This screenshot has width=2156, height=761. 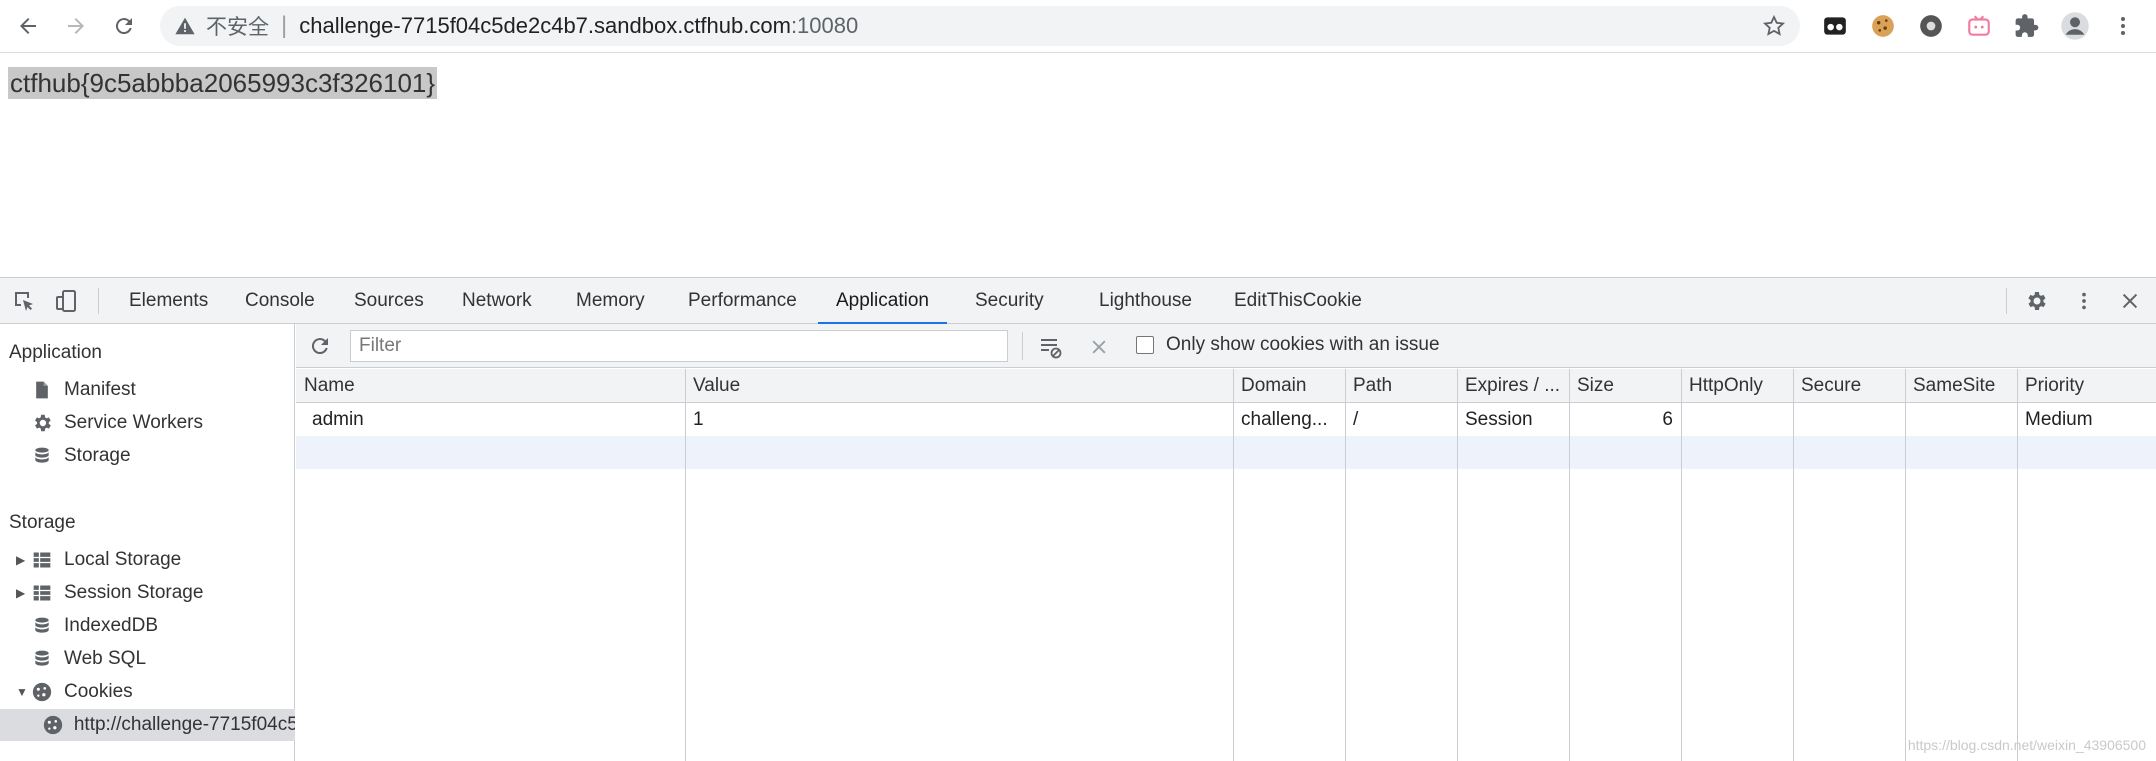 What do you see at coordinates (111, 625) in the screenshot?
I see `sidebar-item-label: IndexedDB` at bounding box center [111, 625].